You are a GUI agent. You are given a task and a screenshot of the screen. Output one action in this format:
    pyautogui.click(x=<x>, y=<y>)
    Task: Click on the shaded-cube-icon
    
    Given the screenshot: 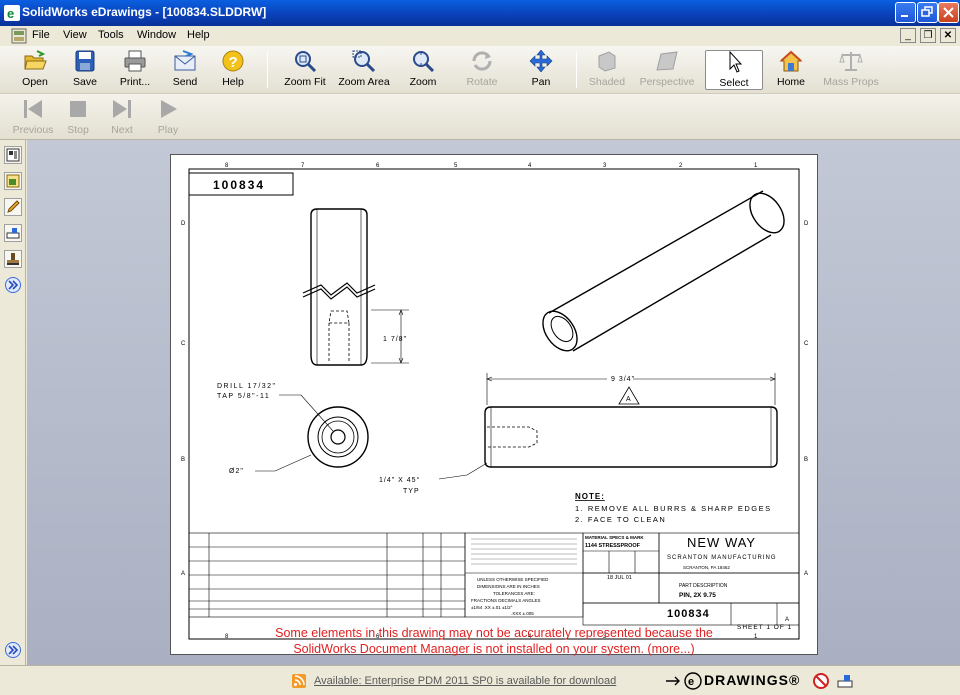 What is the action you would take?
    pyautogui.click(x=607, y=61)
    